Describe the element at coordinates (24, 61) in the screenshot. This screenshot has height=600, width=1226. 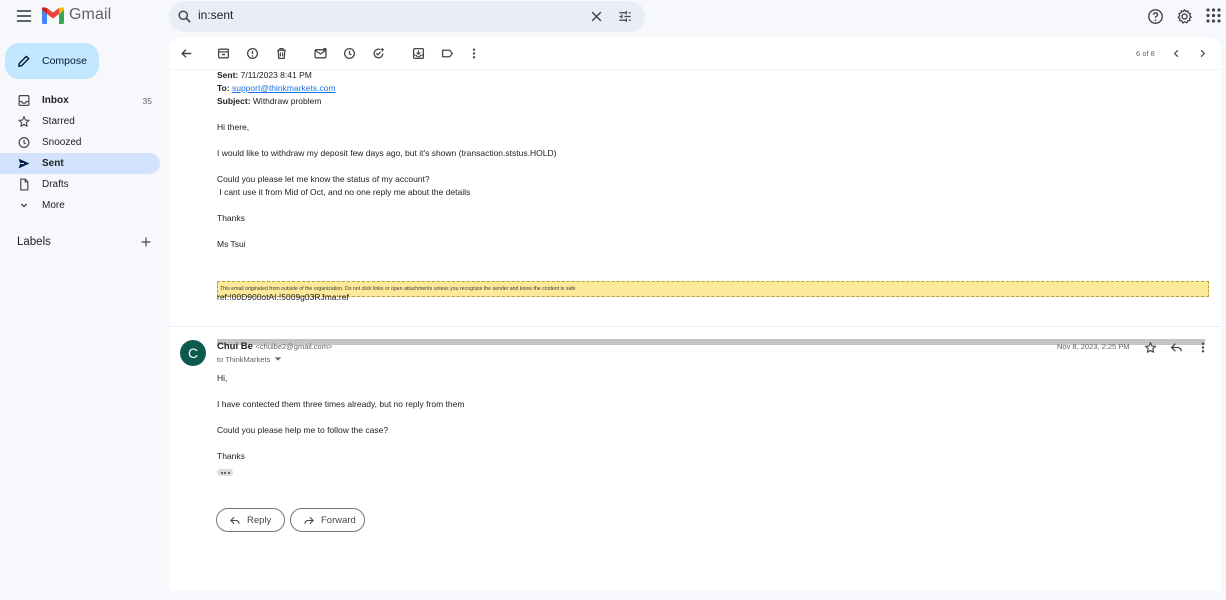
I see `pencil-icon` at that location.